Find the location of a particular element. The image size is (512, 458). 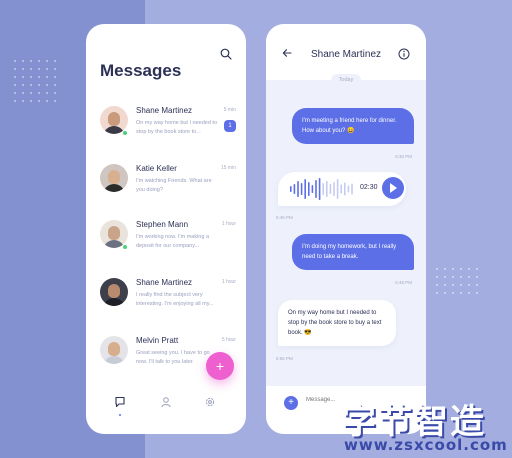

chat-header: Shane Martinez is located at coordinates (346, 52).